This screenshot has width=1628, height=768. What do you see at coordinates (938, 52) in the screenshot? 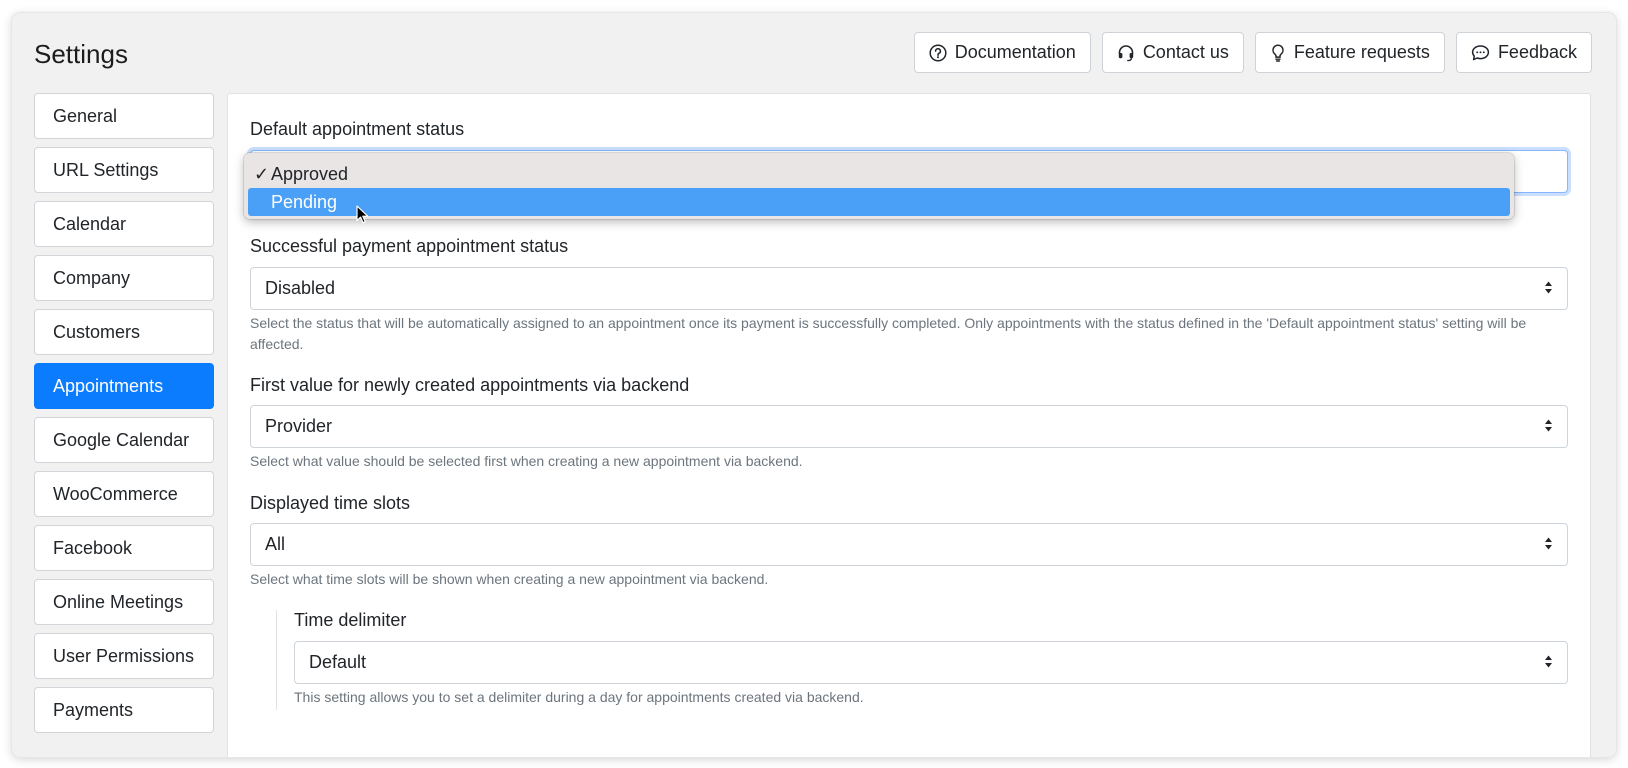
I see `question-circle-icon` at bounding box center [938, 52].